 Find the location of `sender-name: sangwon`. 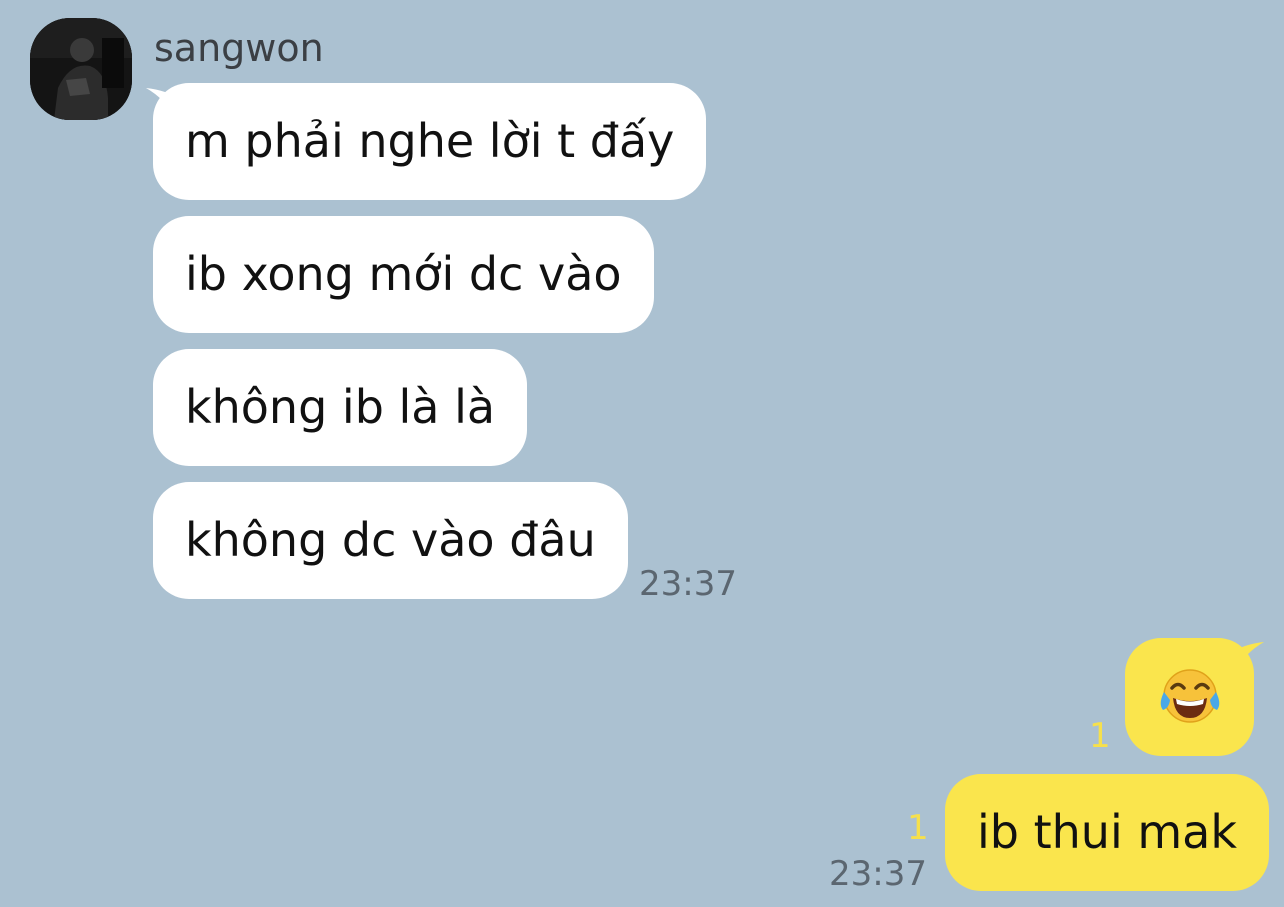

sender-name: sangwon is located at coordinates (239, 48).